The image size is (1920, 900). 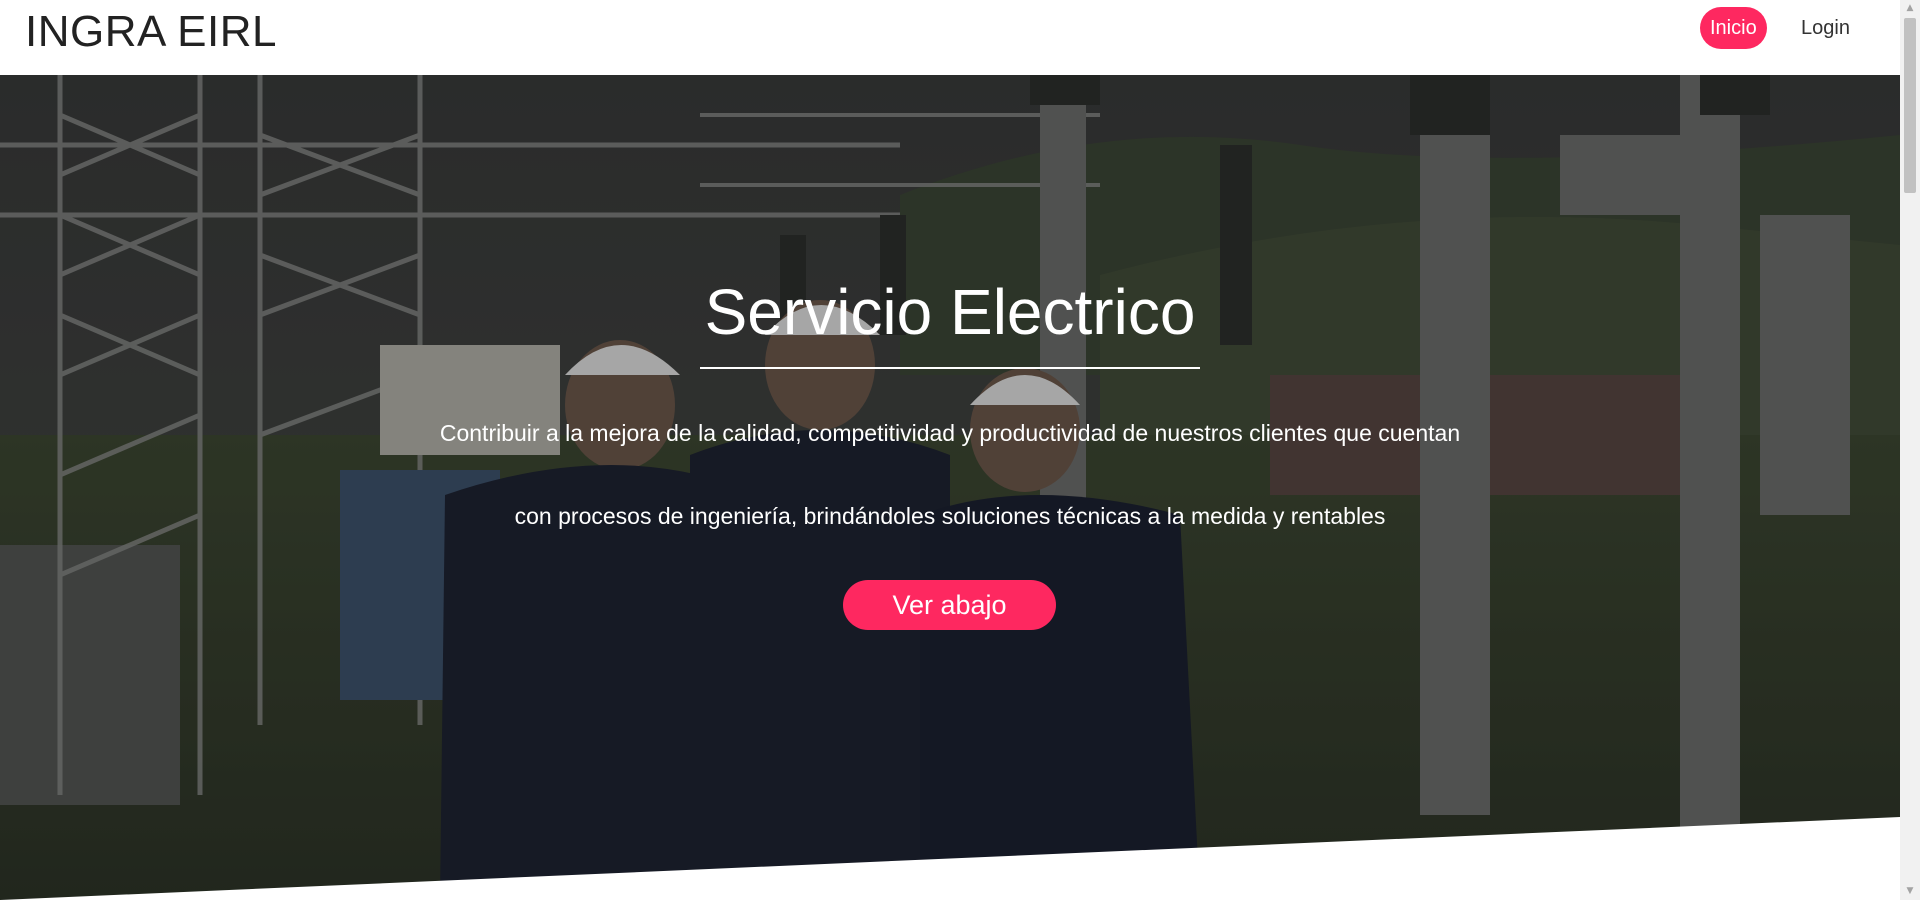 What do you see at coordinates (949, 605) in the screenshot?
I see `ver-abajo-button: Ver abajo` at bounding box center [949, 605].